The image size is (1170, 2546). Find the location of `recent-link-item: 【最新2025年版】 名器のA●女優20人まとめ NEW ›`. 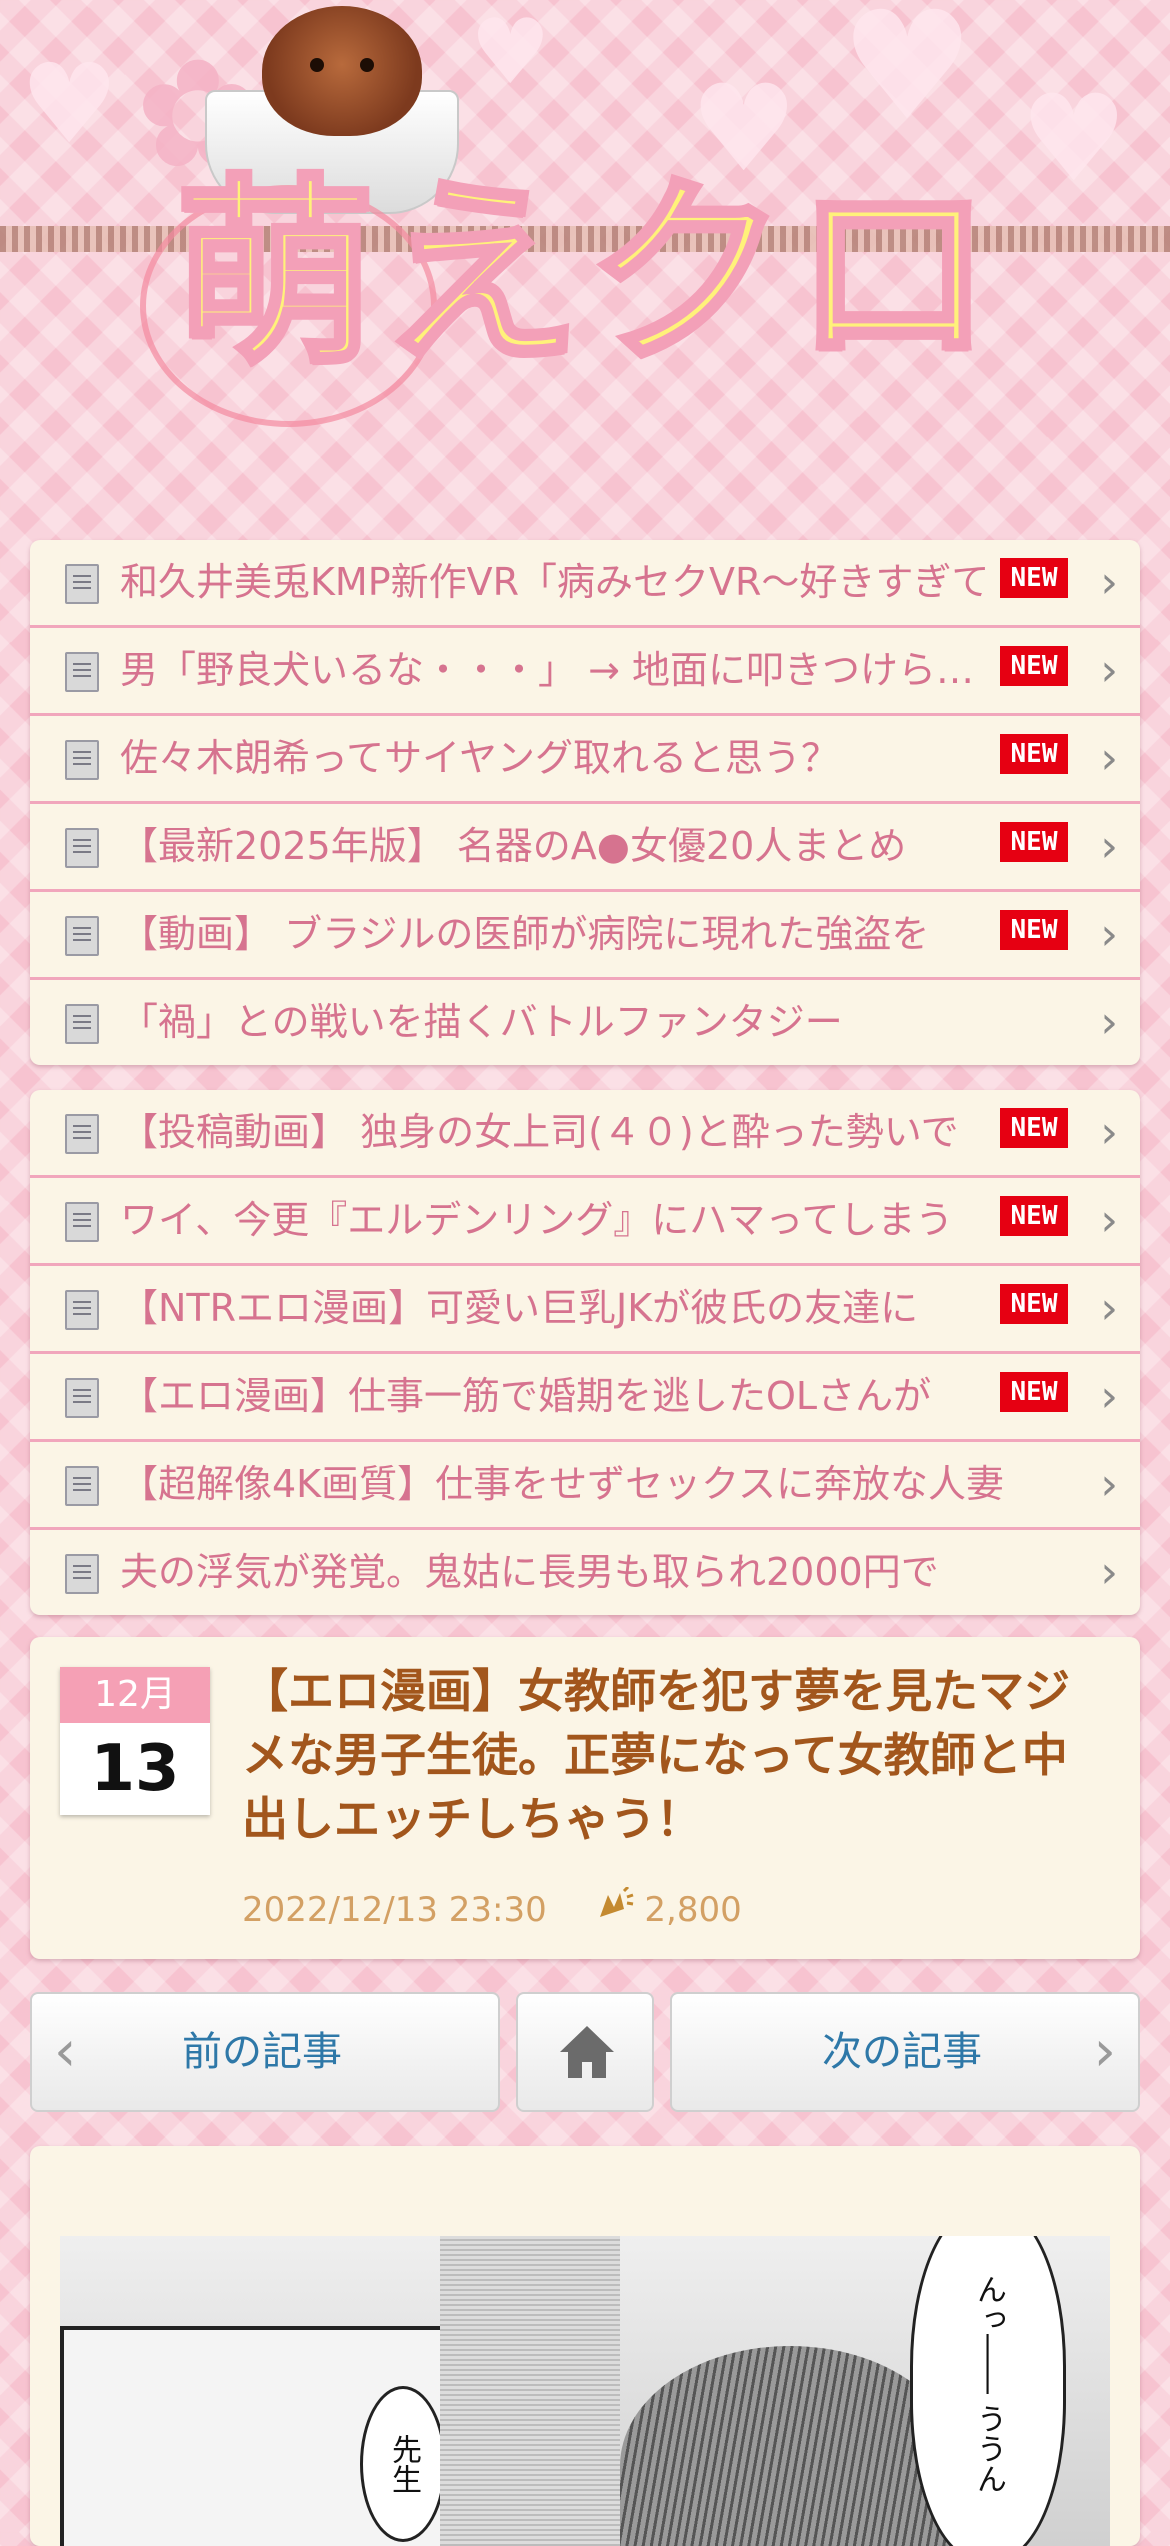

recent-link-item: 【最新2025年版】 名器のA●女優20人まとめ NEW › is located at coordinates (585, 848).